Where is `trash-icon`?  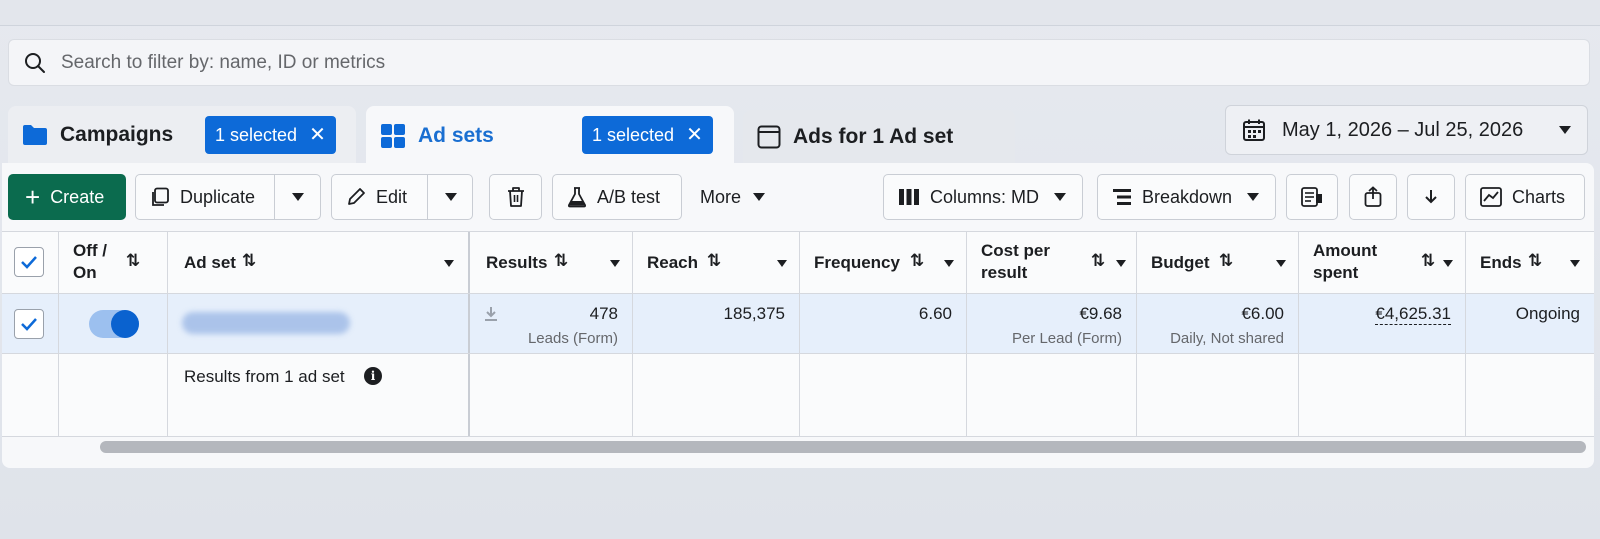 trash-icon is located at coordinates (515, 197).